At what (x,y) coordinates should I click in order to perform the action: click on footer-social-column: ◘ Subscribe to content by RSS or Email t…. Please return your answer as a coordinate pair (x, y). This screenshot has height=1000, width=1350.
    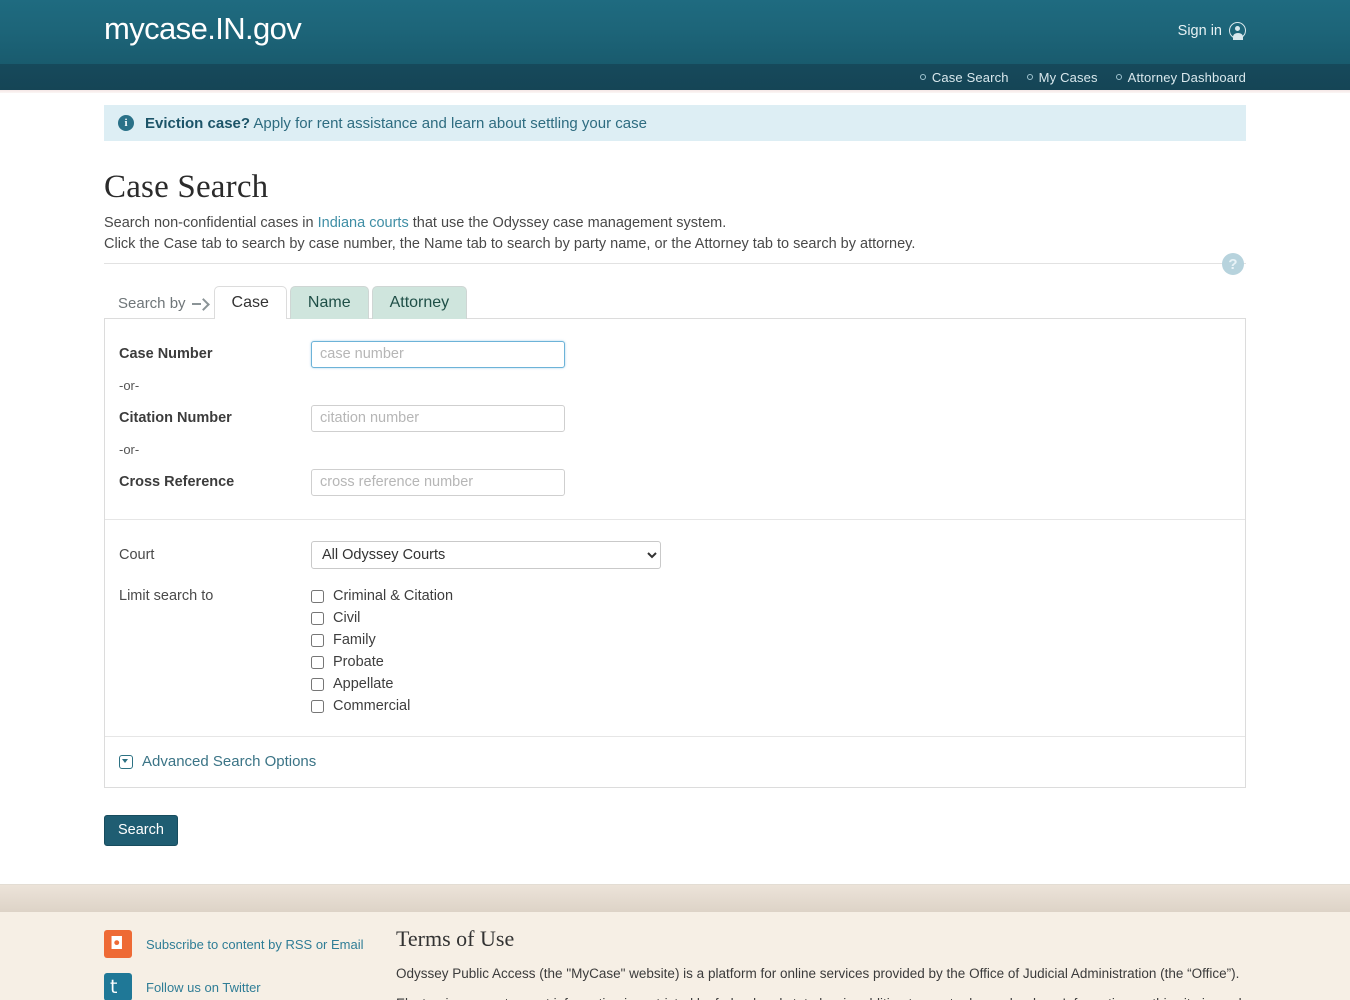
    Looking at the image, I should click on (250, 956).